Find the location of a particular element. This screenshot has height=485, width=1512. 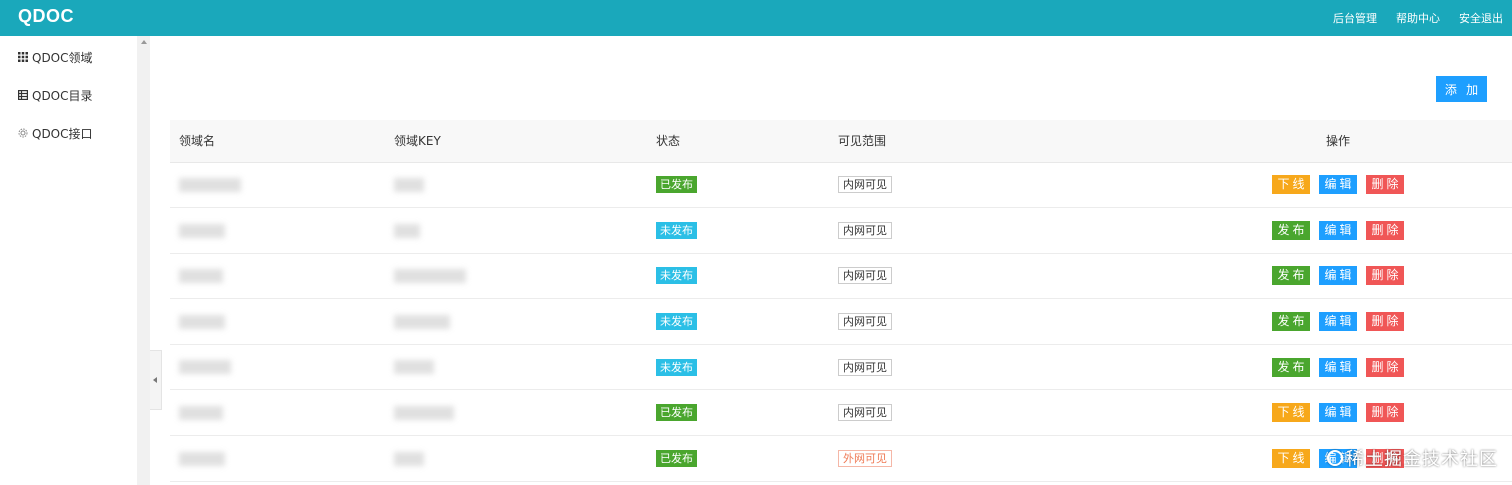

sidebar-item-api: QDOC接口 is located at coordinates (68, 133).